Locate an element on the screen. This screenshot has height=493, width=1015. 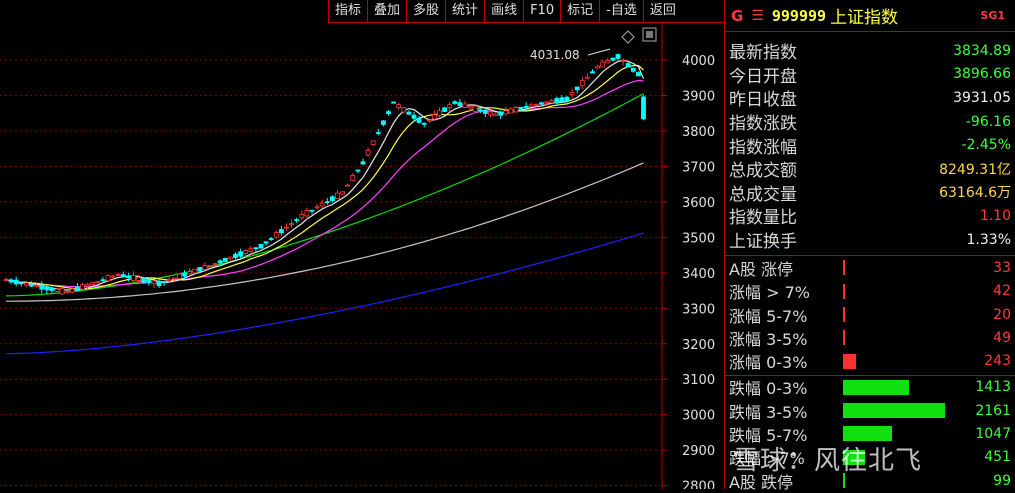
stat-row: 昨日收盘 3931.05 is located at coordinates (870, 98).